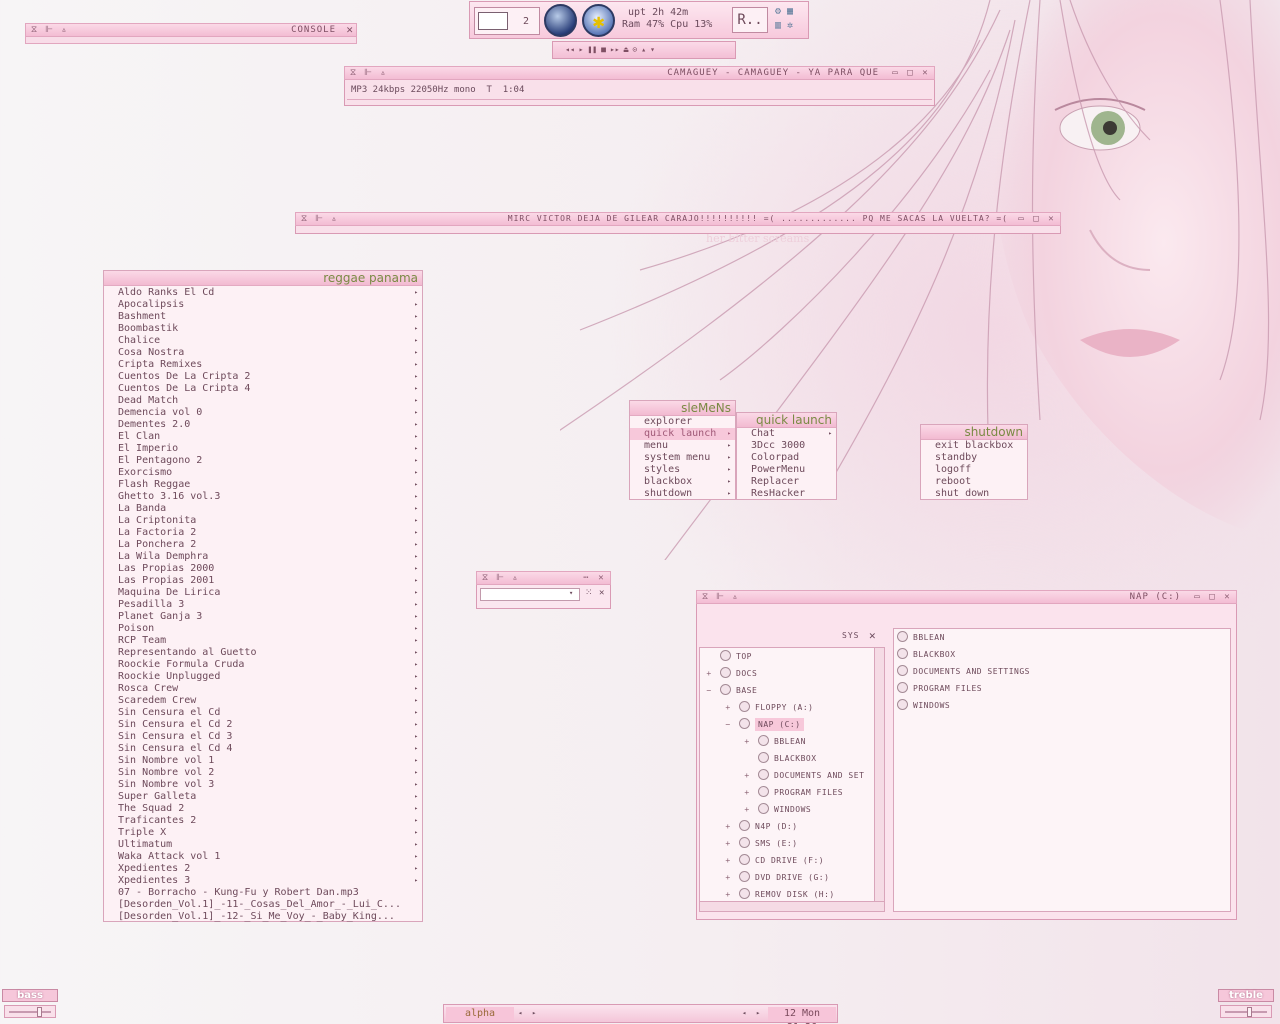 The width and height of the screenshot is (1280, 1024). Describe the element at coordinates (790, 20) in the screenshot. I see `tray-icons: ⚙ ▦ ▥ ✲` at that location.